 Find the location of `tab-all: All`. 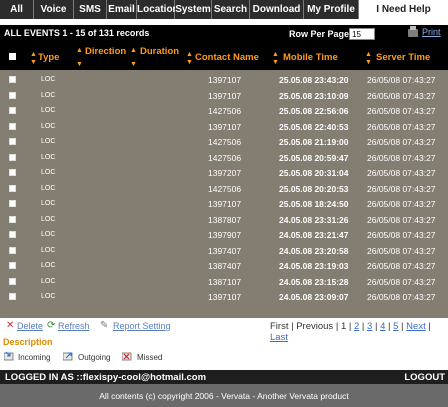

tab-all: All is located at coordinates (17, 9).